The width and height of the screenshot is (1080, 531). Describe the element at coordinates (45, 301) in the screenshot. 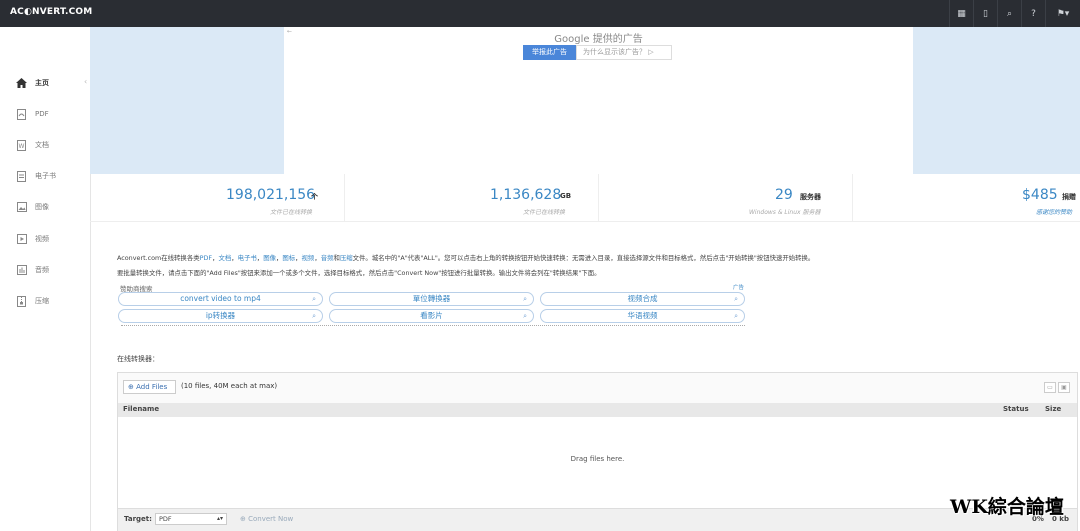

I see `sidebar-item-archive: 压缩` at that location.